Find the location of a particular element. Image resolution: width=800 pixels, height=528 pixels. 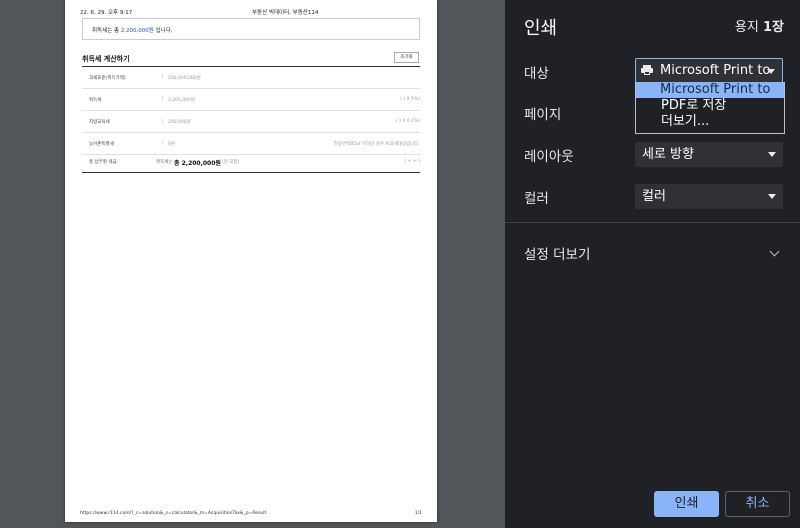

row-value: 0원 is located at coordinates (172, 144).